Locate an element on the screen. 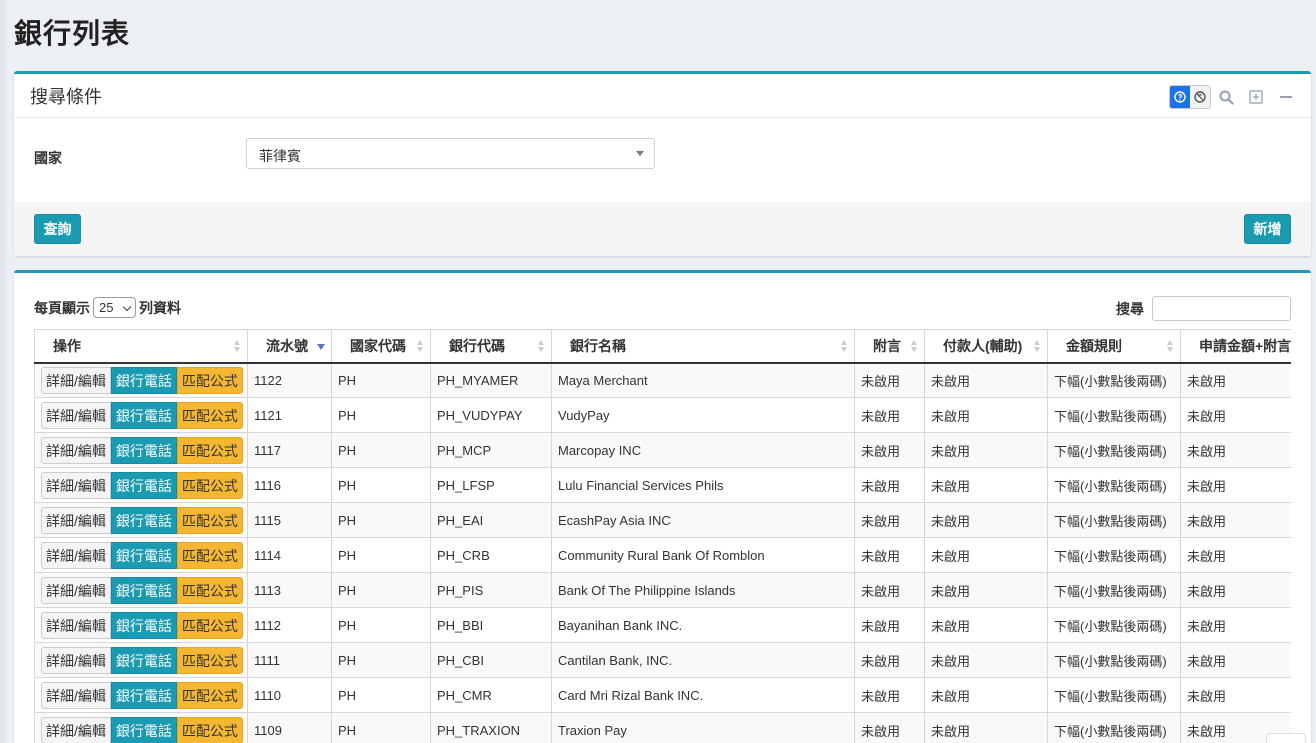 Image resolution: width=1316 pixels, height=743 pixels. serial-cell: 1115 is located at coordinates (289, 520).